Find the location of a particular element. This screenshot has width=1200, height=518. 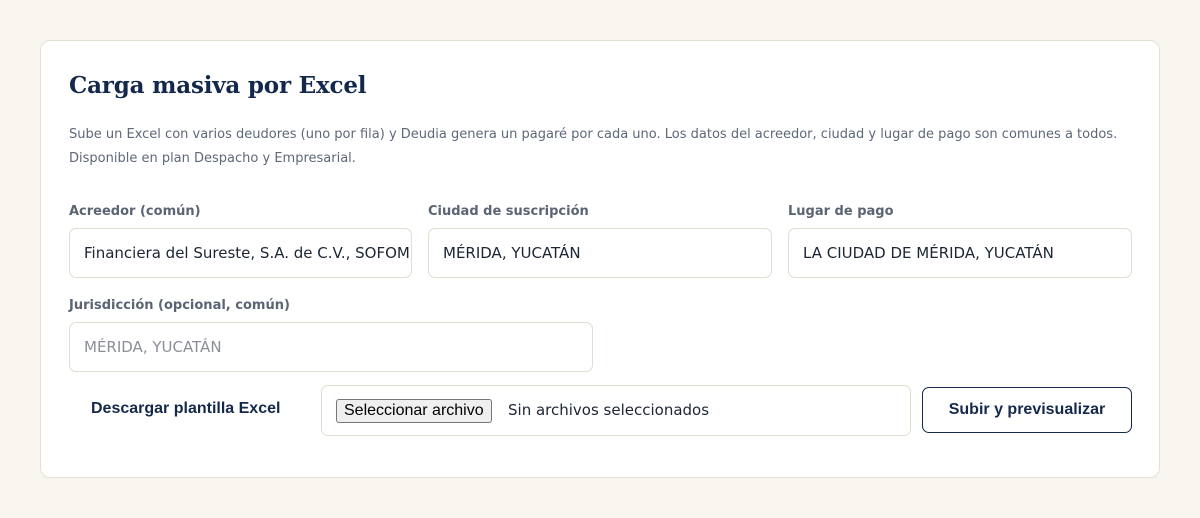

lugar-pago-input: LA CIUDAD DE MÉRIDA, YUCATÁN is located at coordinates (960, 253).